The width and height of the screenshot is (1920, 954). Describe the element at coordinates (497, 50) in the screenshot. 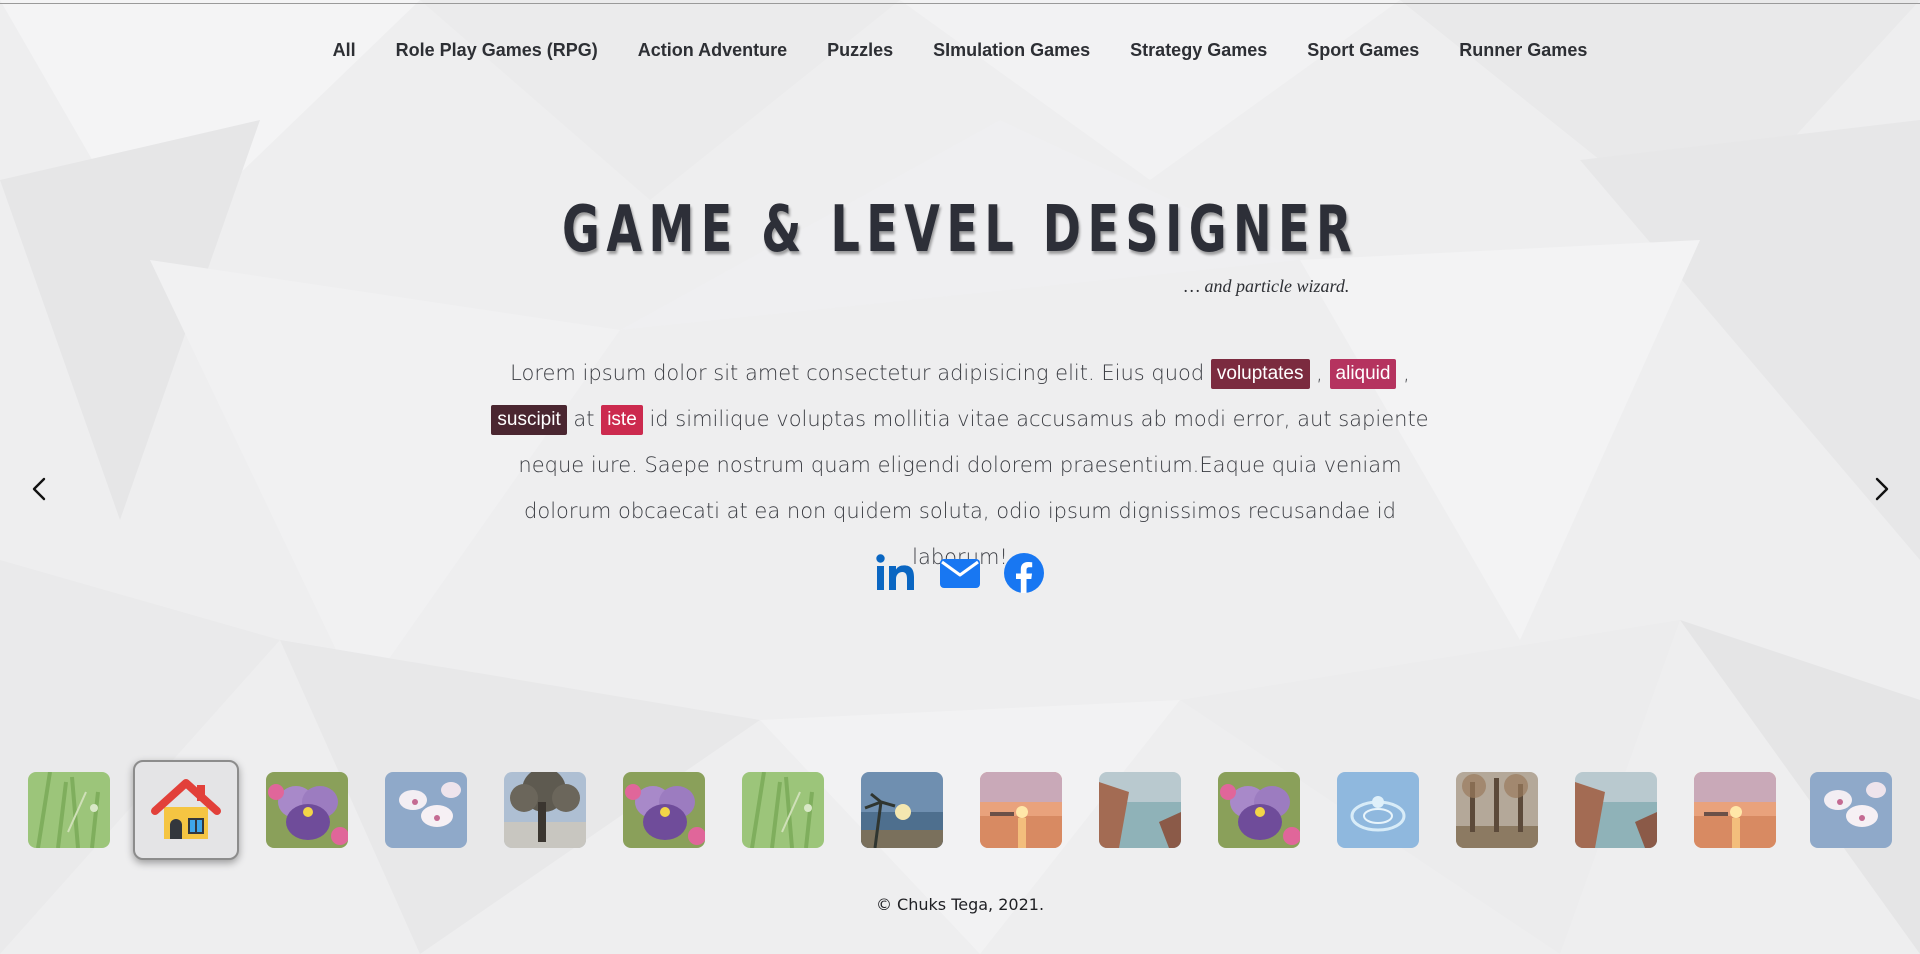

I see `nav-item-rpg: Role Play Games (RPG)` at that location.